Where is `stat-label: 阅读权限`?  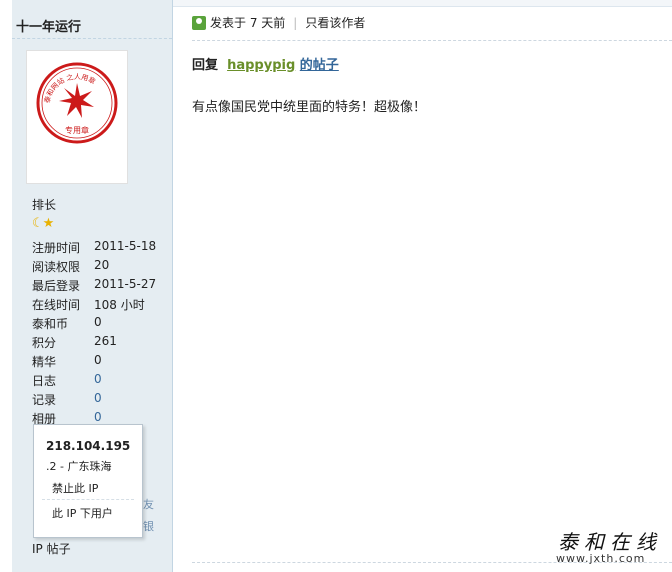
stat-label: 阅读权限 is located at coordinates (56, 267).